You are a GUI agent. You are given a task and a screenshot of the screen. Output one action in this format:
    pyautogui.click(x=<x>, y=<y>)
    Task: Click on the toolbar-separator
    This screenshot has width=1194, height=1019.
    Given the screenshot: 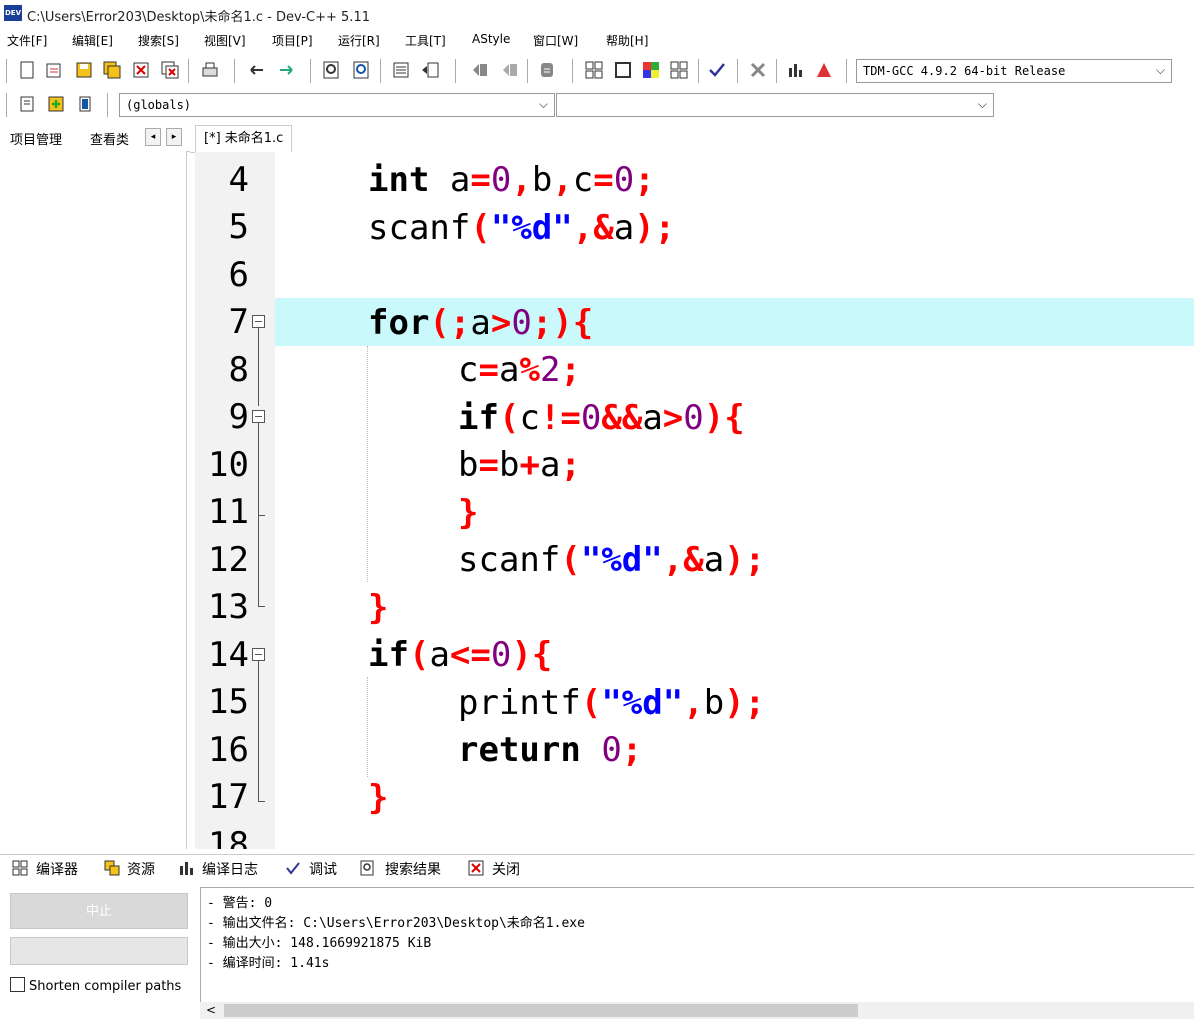 What is the action you would take?
    pyautogui.click(x=776, y=71)
    